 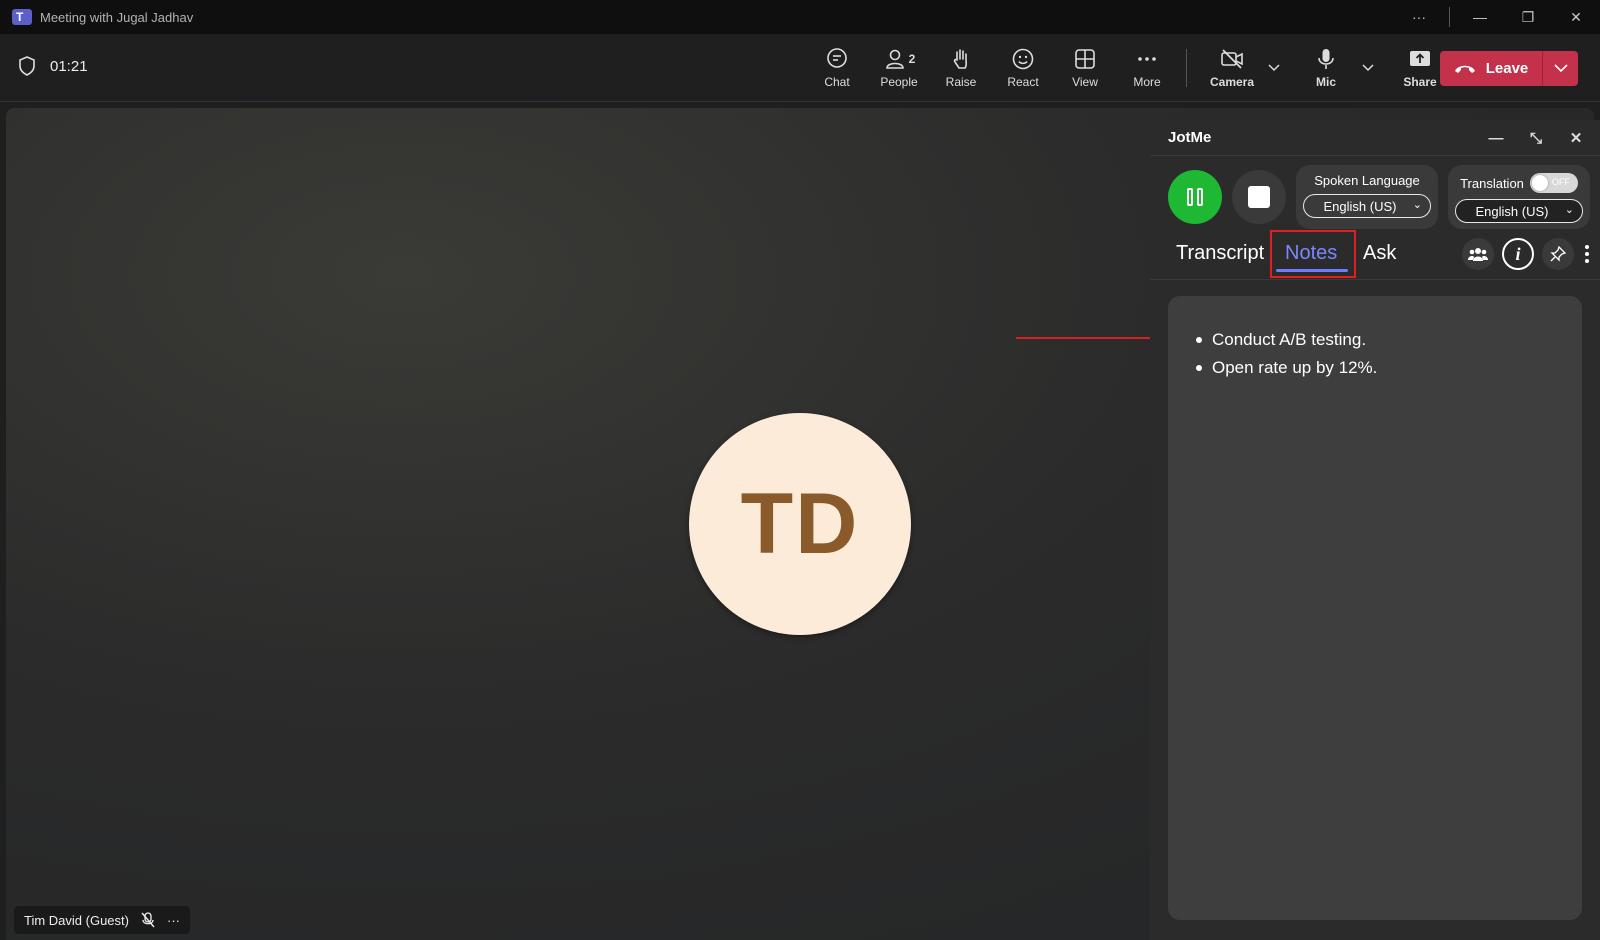 I want to click on toggle-state: OFF, so click(x=1560, y=182).